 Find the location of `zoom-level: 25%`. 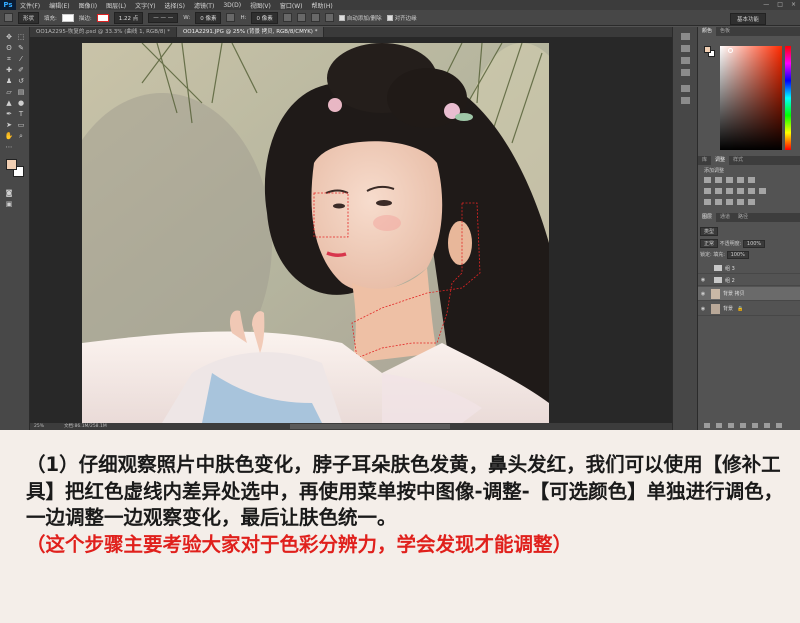

zoom-level: 25% is located at coordinates (39, 426).